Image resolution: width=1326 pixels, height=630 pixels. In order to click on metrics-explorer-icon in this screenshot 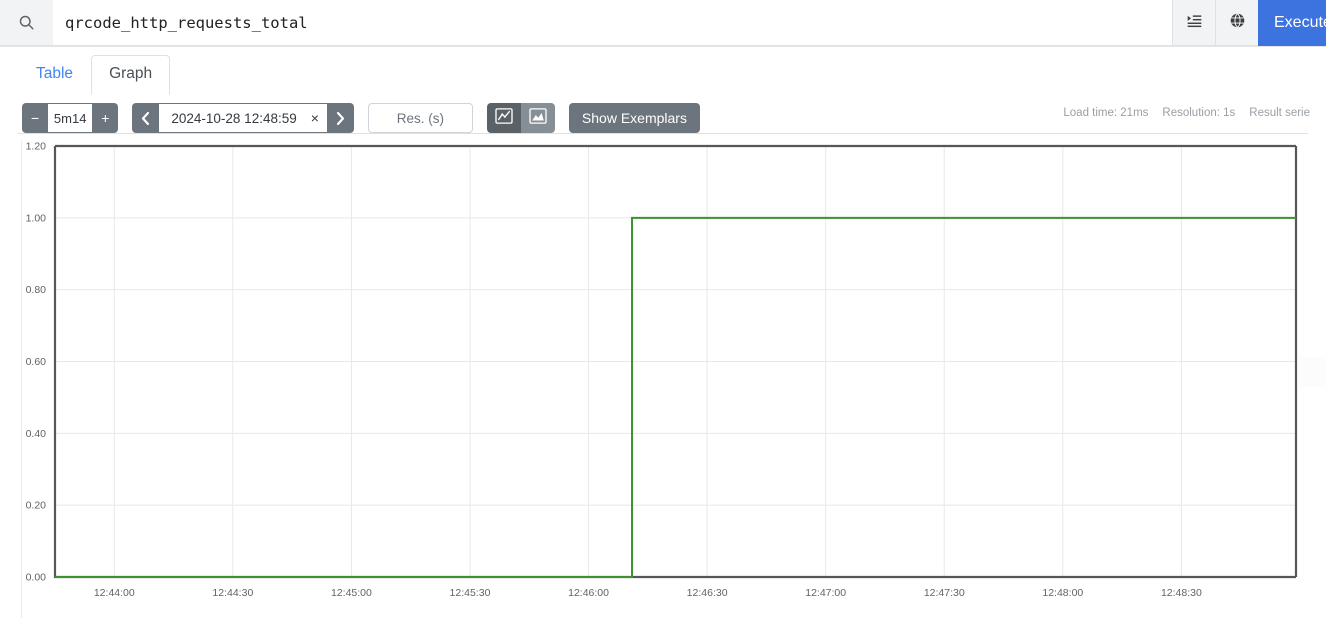, I will do `click(1194, 23)`.